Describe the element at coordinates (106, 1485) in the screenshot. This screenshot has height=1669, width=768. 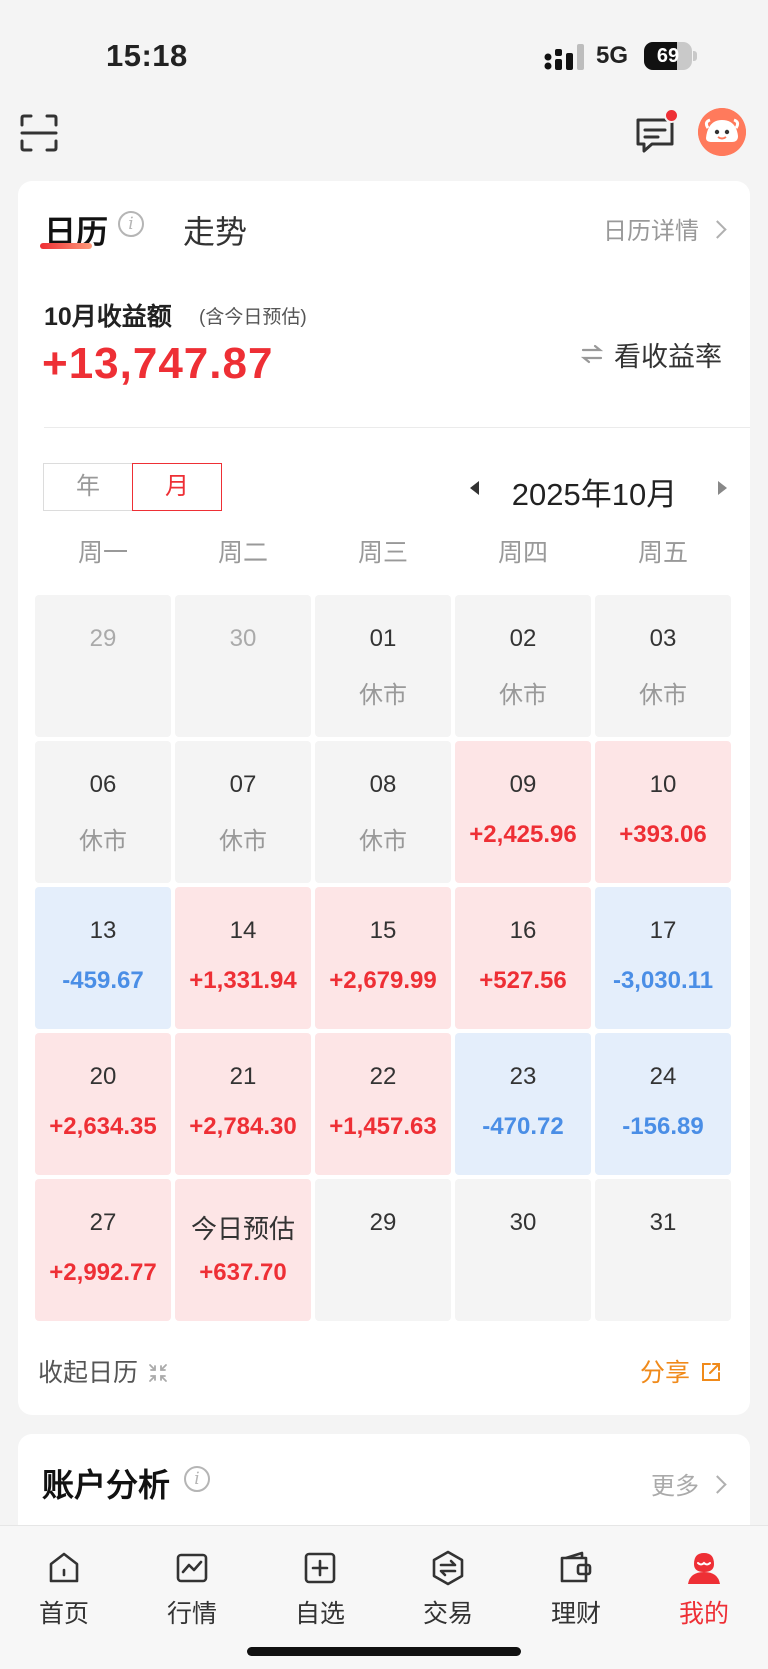
I see `account-analysis-title: 账户分析` at that location.